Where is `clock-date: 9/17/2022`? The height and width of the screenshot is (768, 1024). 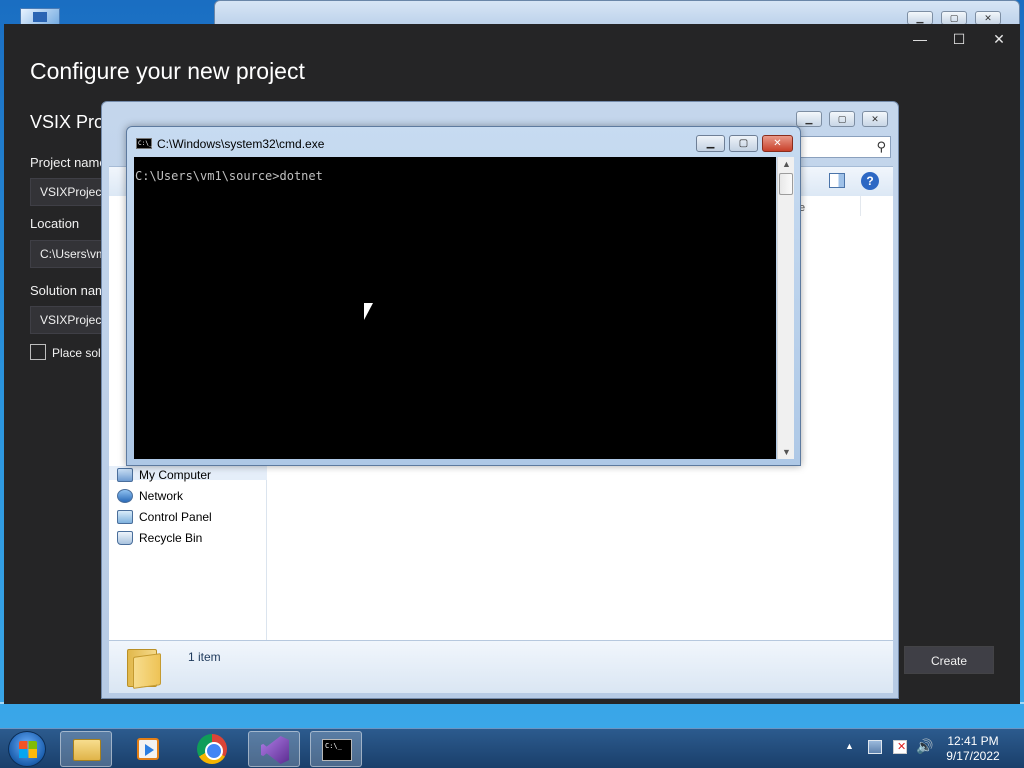
clock-date: 9/17/2022 is located at coordinates (973, 756).